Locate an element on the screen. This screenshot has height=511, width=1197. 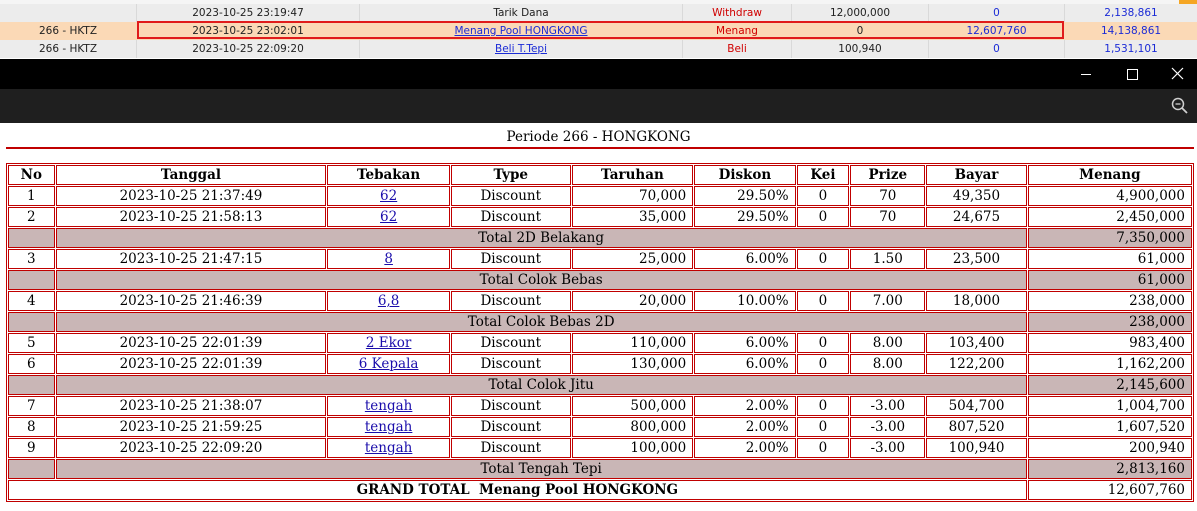
tx-type: Withdraw is located at coordinates (737, 13).